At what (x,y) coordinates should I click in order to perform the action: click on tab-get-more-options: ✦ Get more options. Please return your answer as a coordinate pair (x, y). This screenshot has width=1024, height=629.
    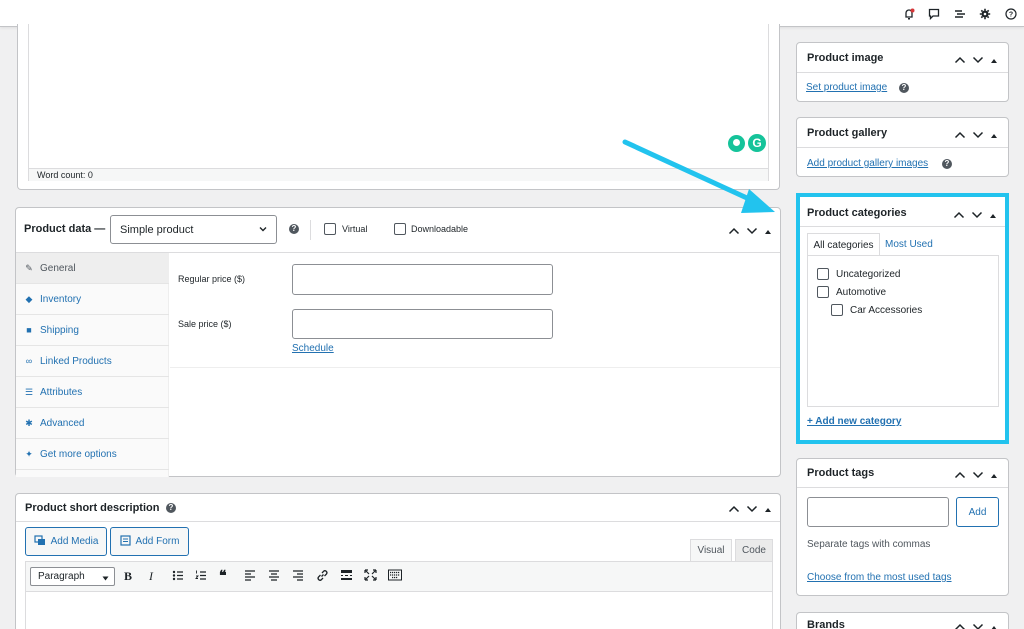
    Looking at the image, I should click on (92, 454).